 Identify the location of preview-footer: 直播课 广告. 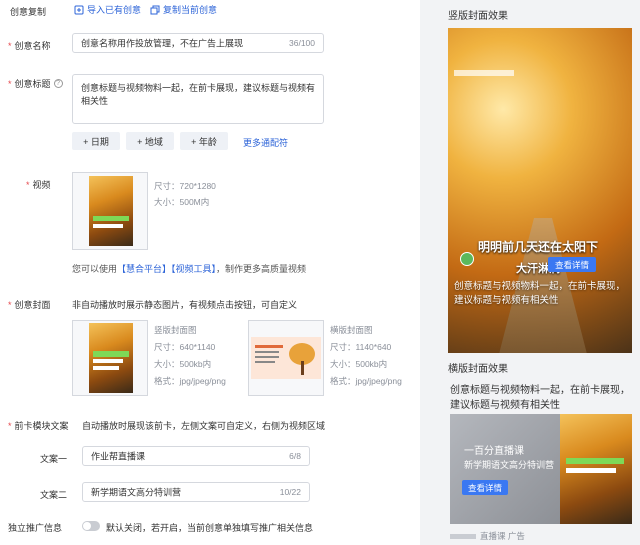
(487, 536).